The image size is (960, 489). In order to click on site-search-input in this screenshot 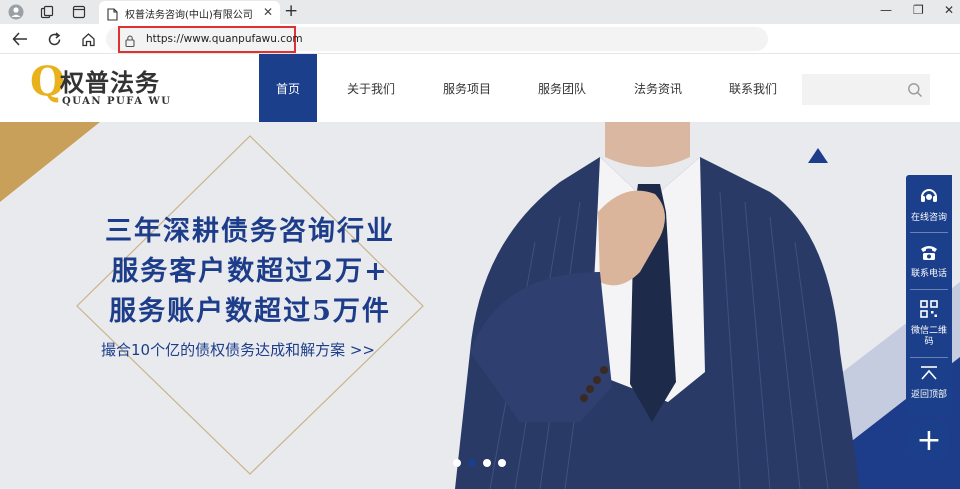, I will do `click(852, 89)`.